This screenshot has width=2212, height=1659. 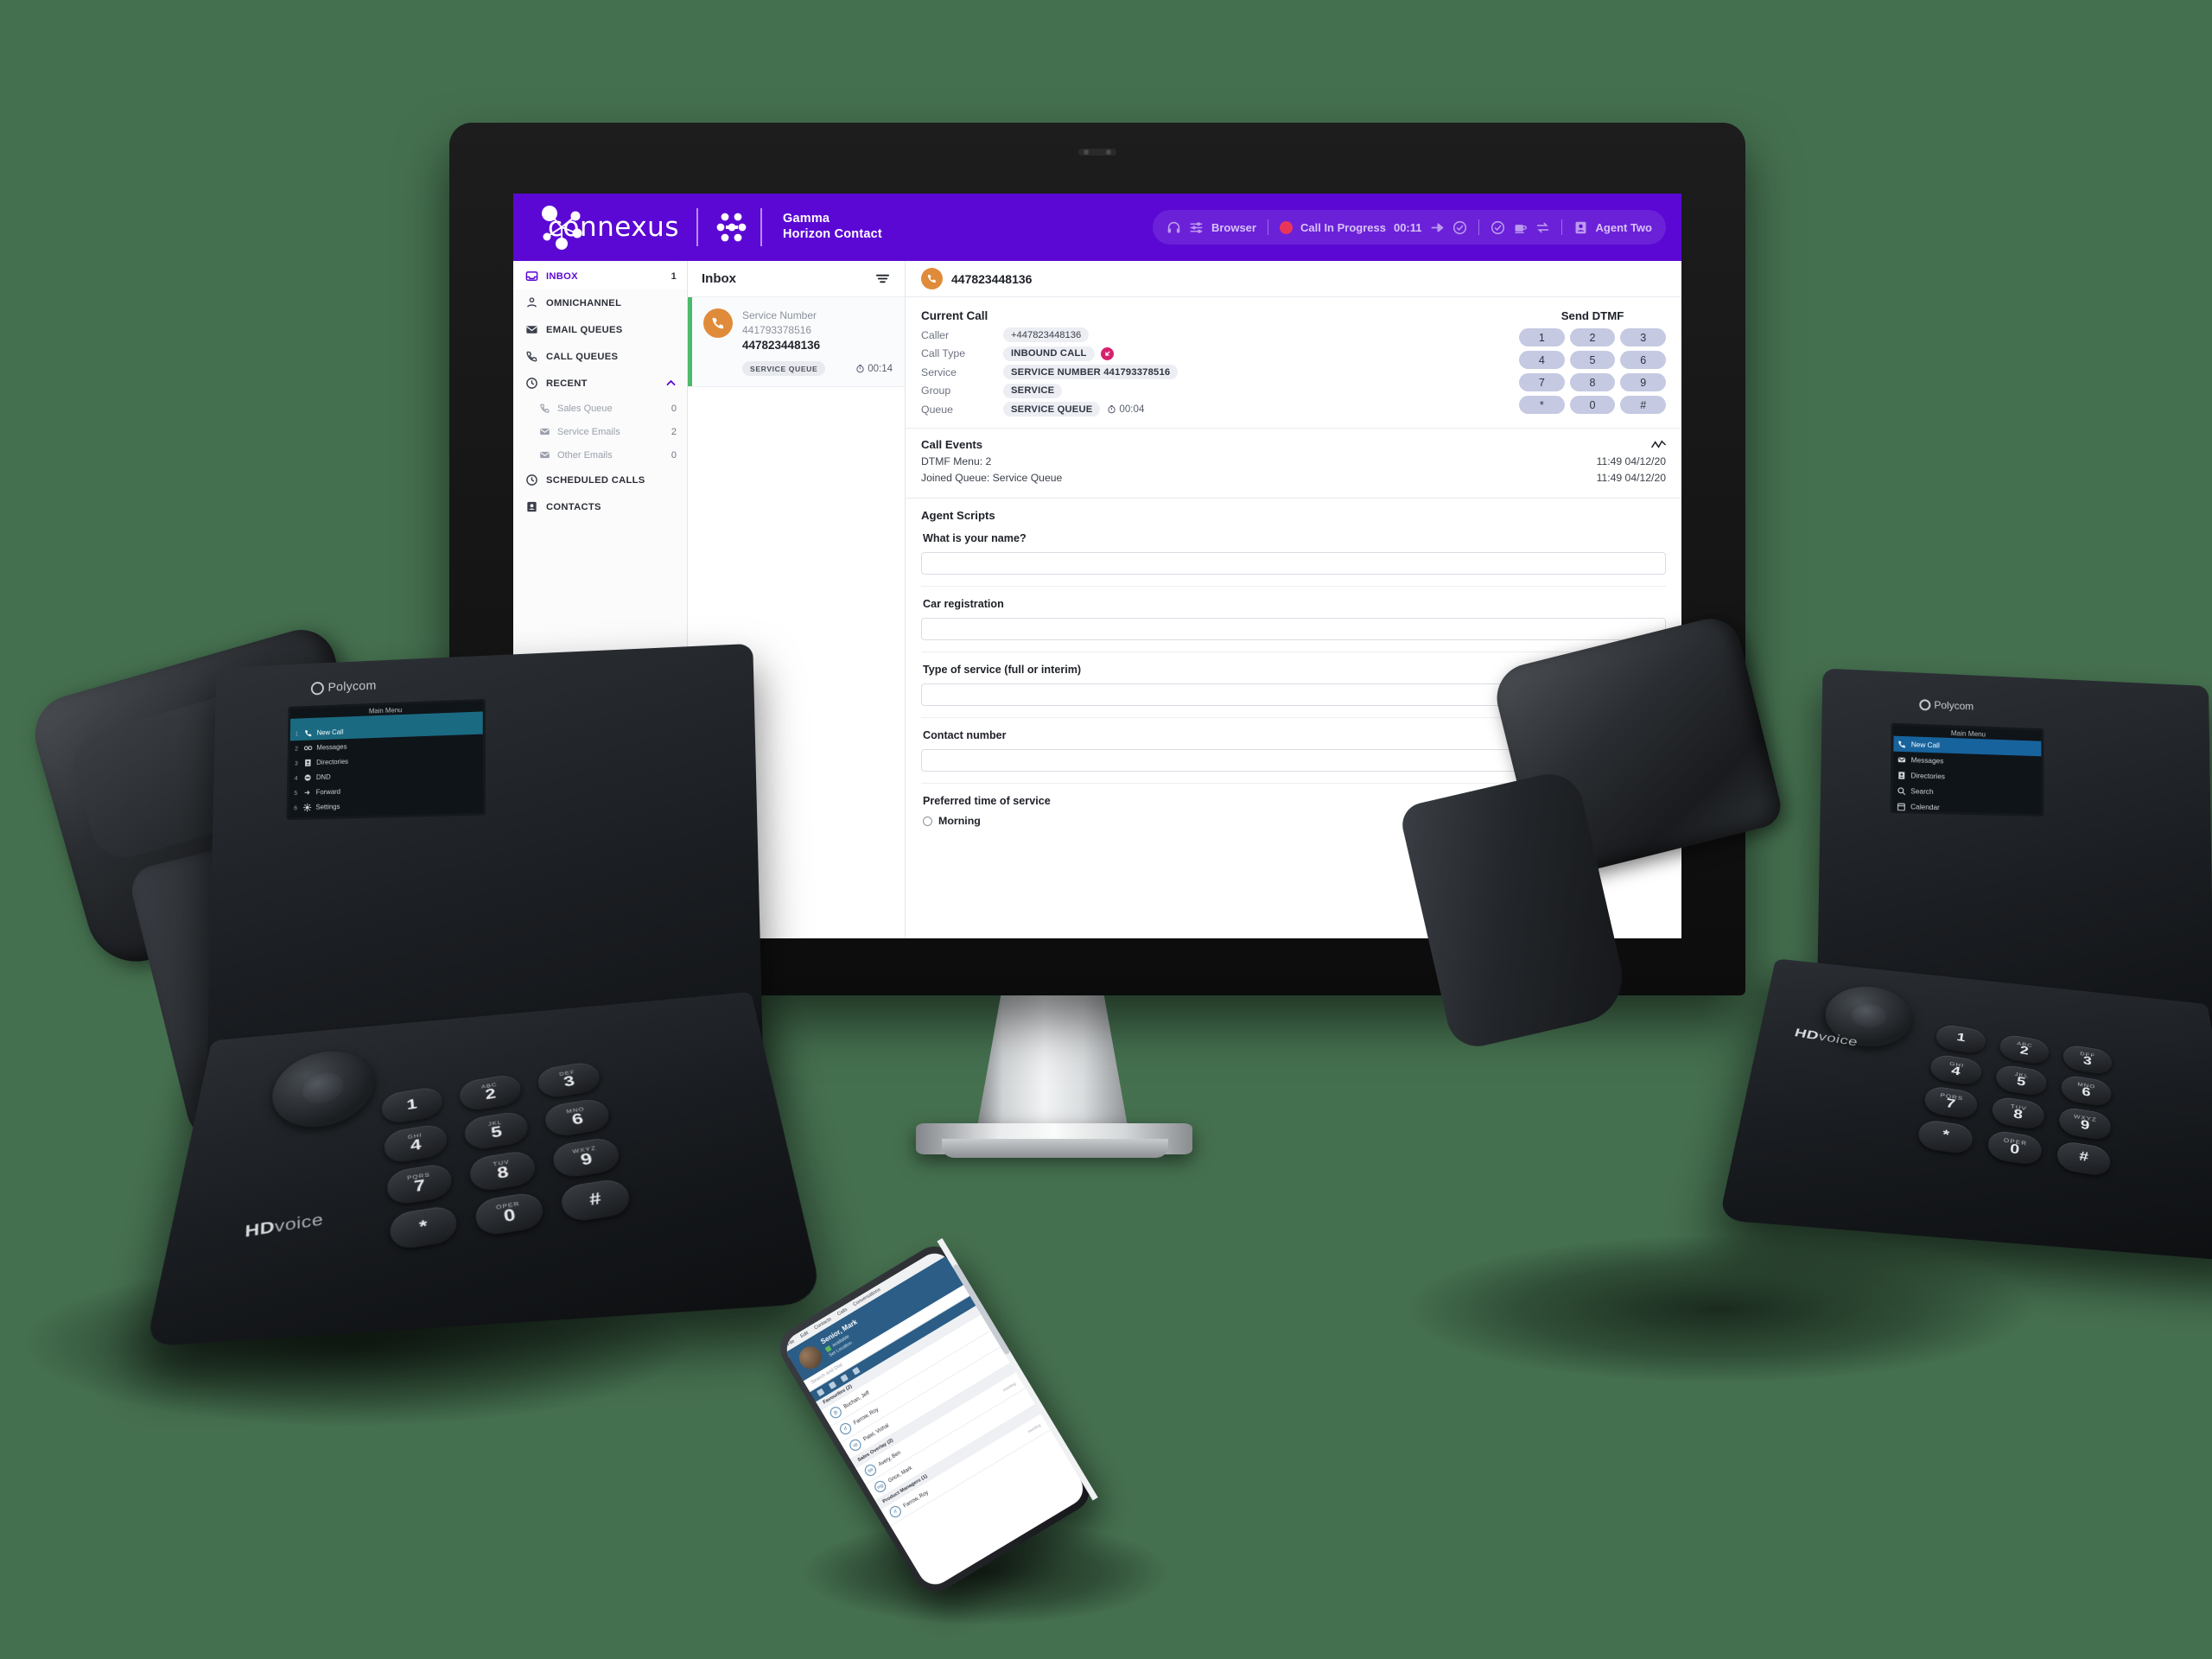 I want to click on sidebar-item-sales-queue: Sales Queue 0, so click(x=600, y=408).